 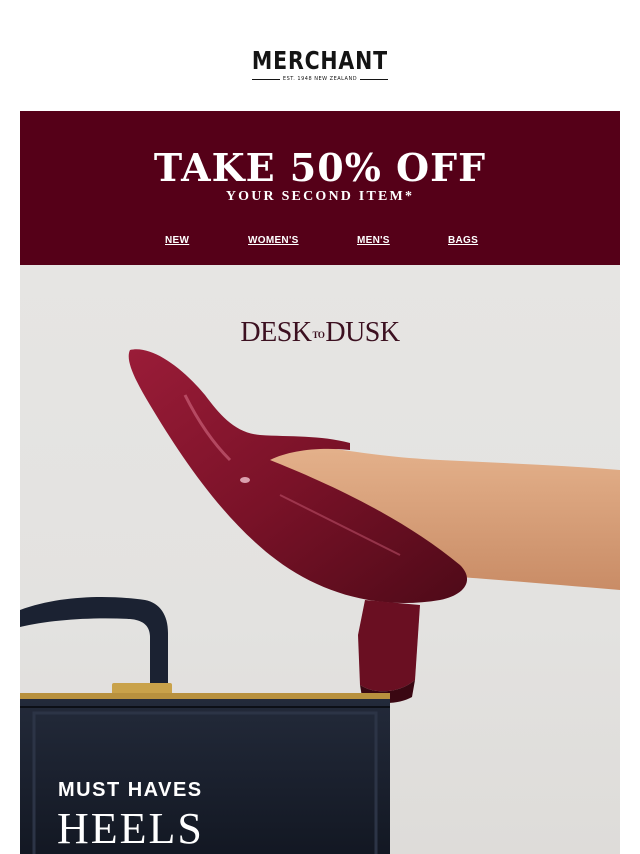 What do you see at coordinates (130, 790) in the screenshot?
I see `hero-eyebrow: MUST HAVES` at bounding box center [130, 790].